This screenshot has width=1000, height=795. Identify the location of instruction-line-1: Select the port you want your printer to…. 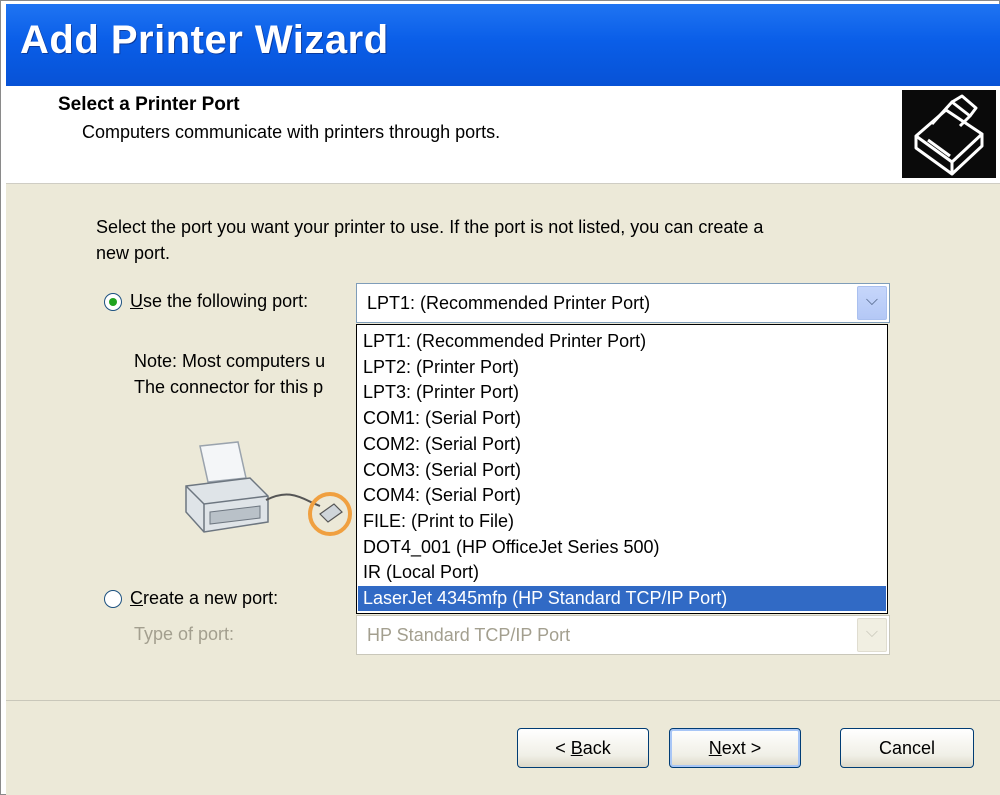
(430, 227).